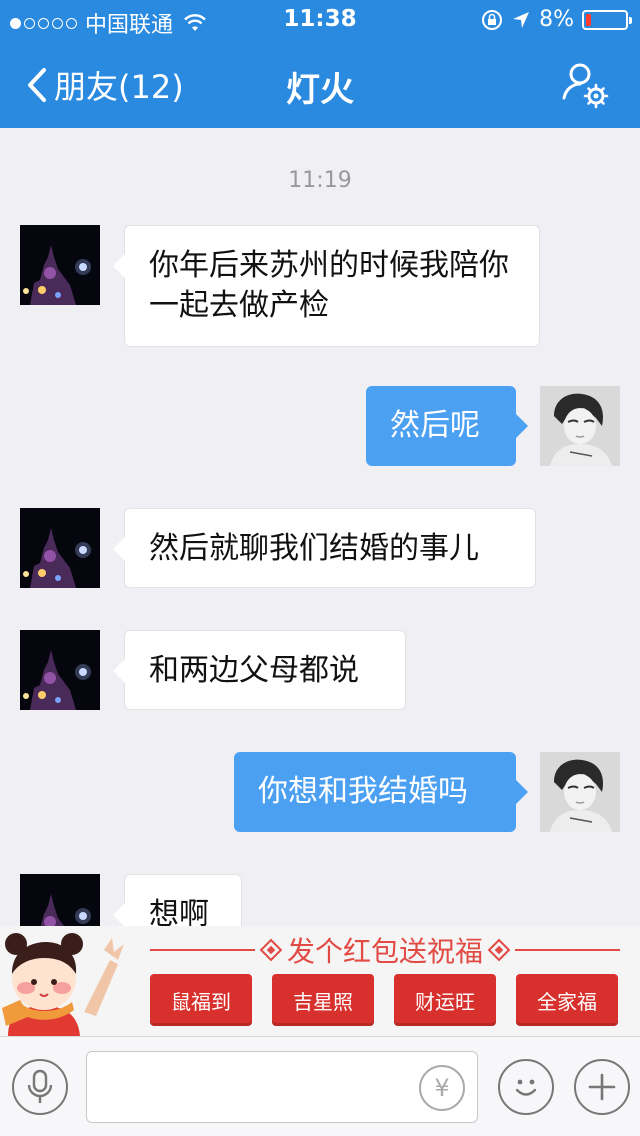 This screenshot has width=640, height=1136. Describe the element at coordinates (320, 180) in the screenshot. I see `message-timestamp: 11:19` at that location.